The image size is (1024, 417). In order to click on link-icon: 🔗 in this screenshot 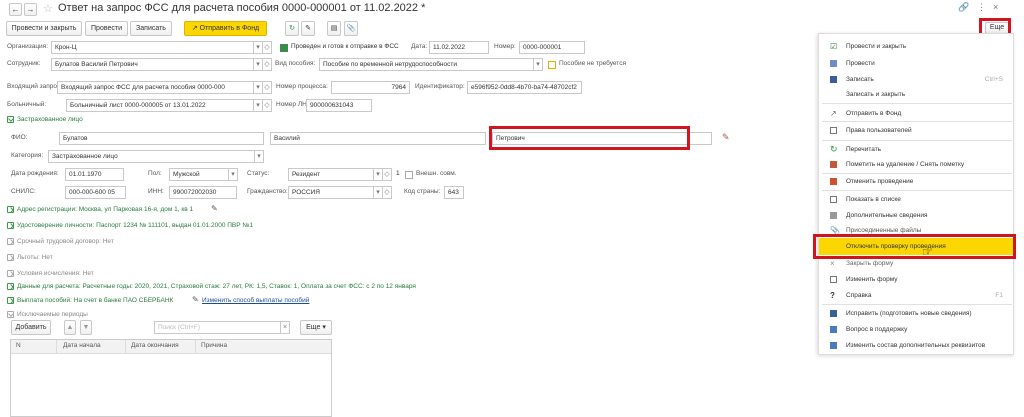, I will do `click(963, 7)`.